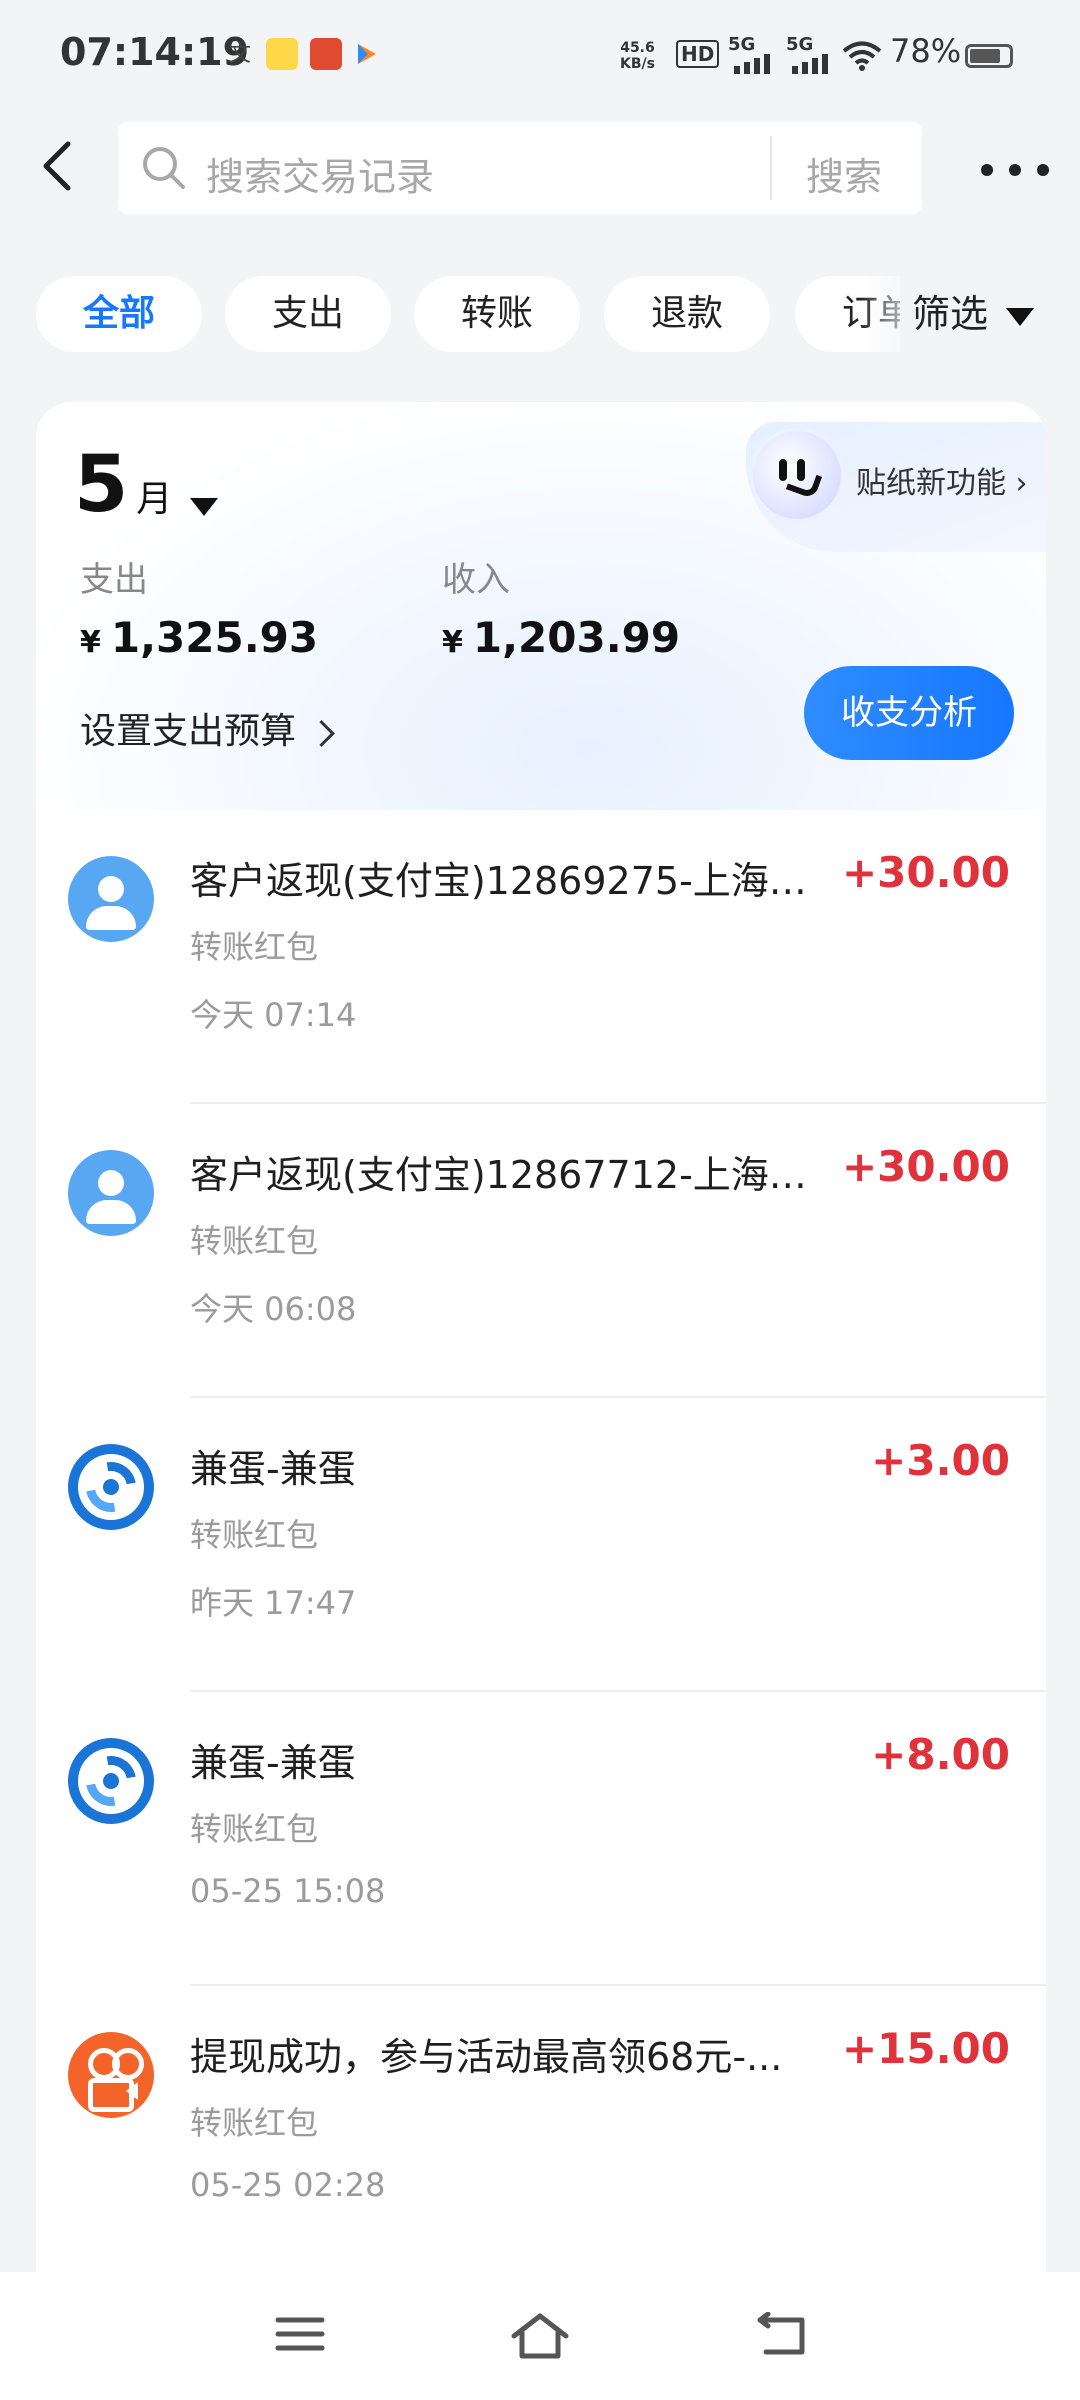 This screenshot has height=2400, width=1080. I want to click on notification-app2-icon, so click(326, 54).